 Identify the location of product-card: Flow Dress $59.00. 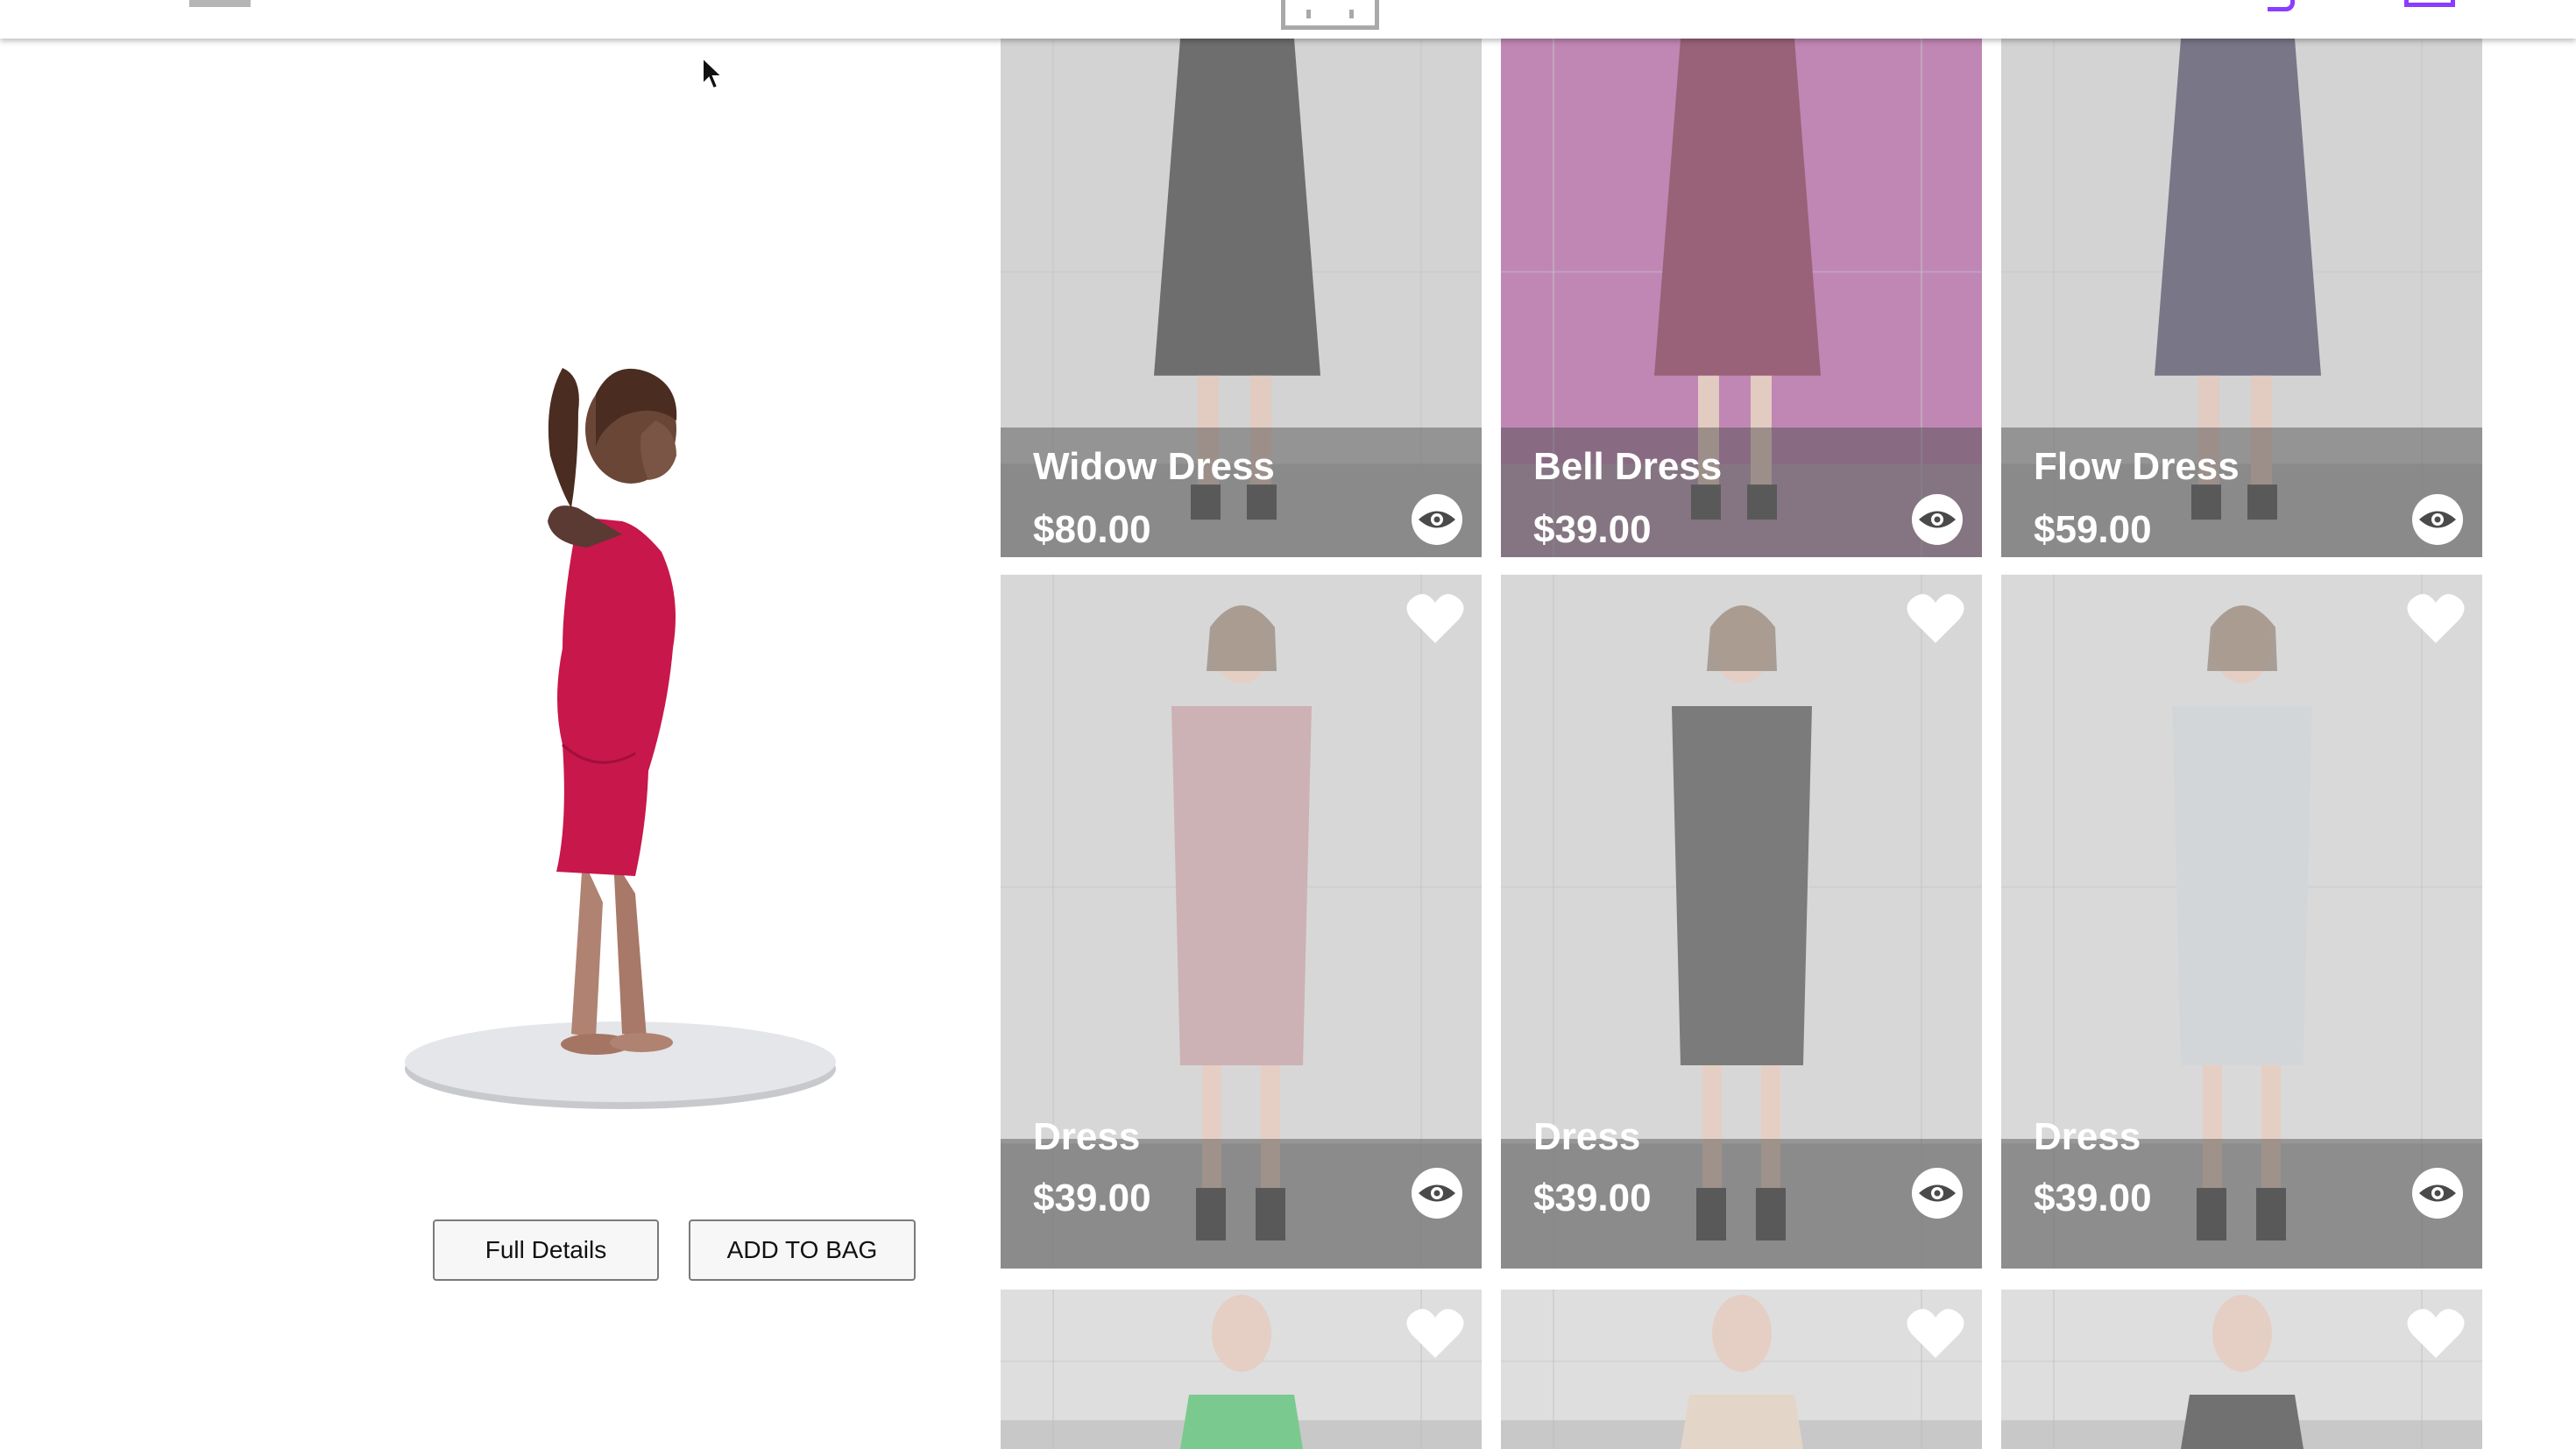
(2241, 298).